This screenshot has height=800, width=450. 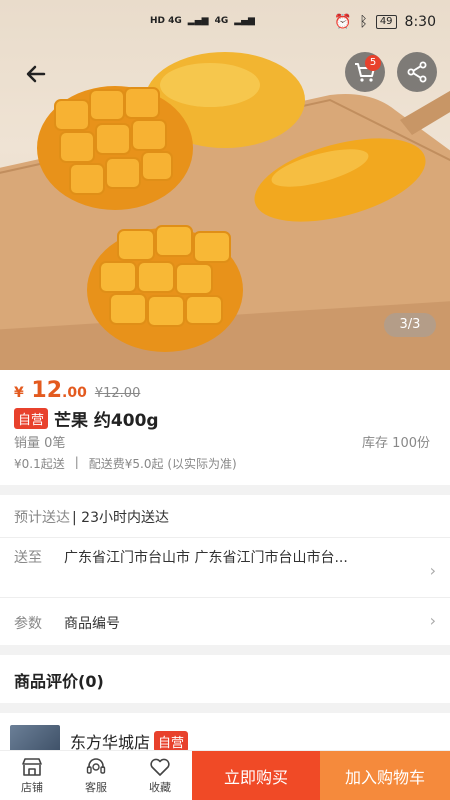 What do you see at coordinates (420, 22) in the screenshot?
I see `clock: 8:30` at bounding box center [420, 22].